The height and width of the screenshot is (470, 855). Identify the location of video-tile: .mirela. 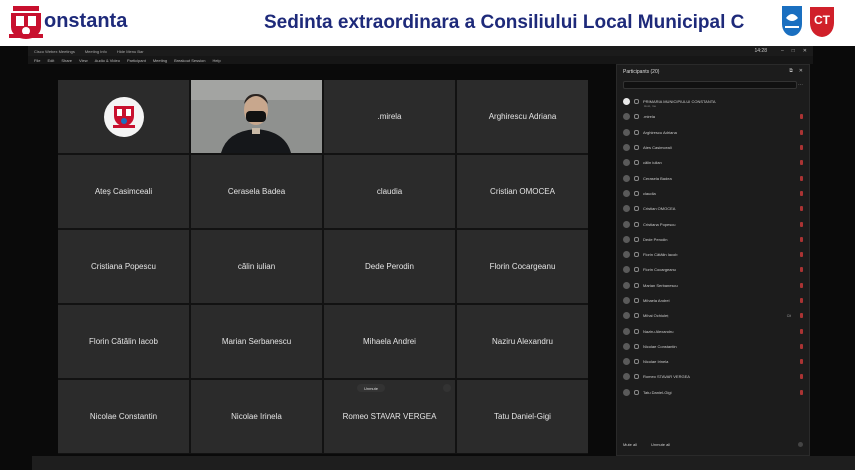
(389, 116).